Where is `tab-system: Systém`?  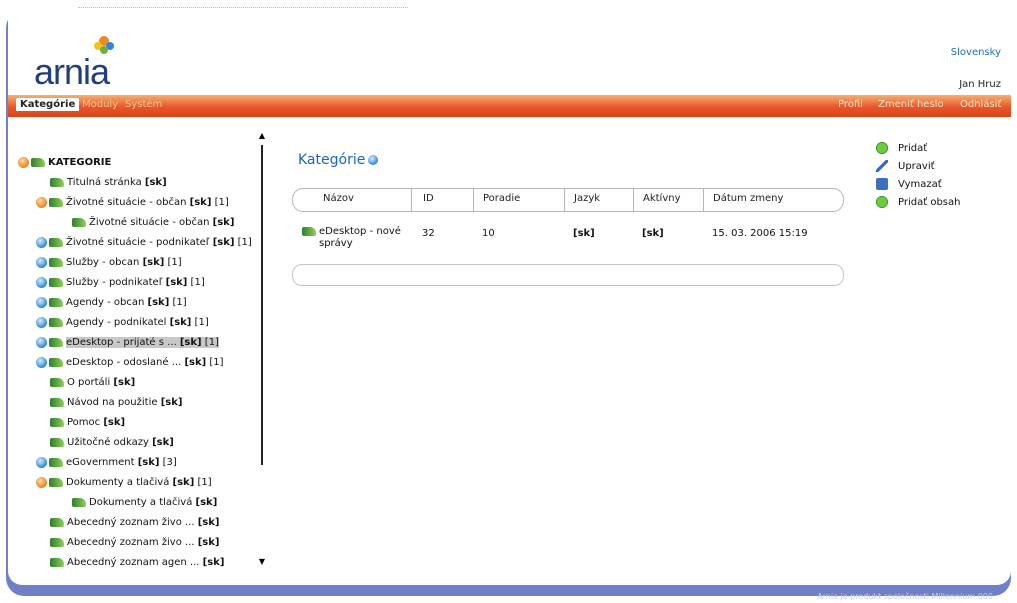 tab-system: Systém is located at coordinates (143, 104).